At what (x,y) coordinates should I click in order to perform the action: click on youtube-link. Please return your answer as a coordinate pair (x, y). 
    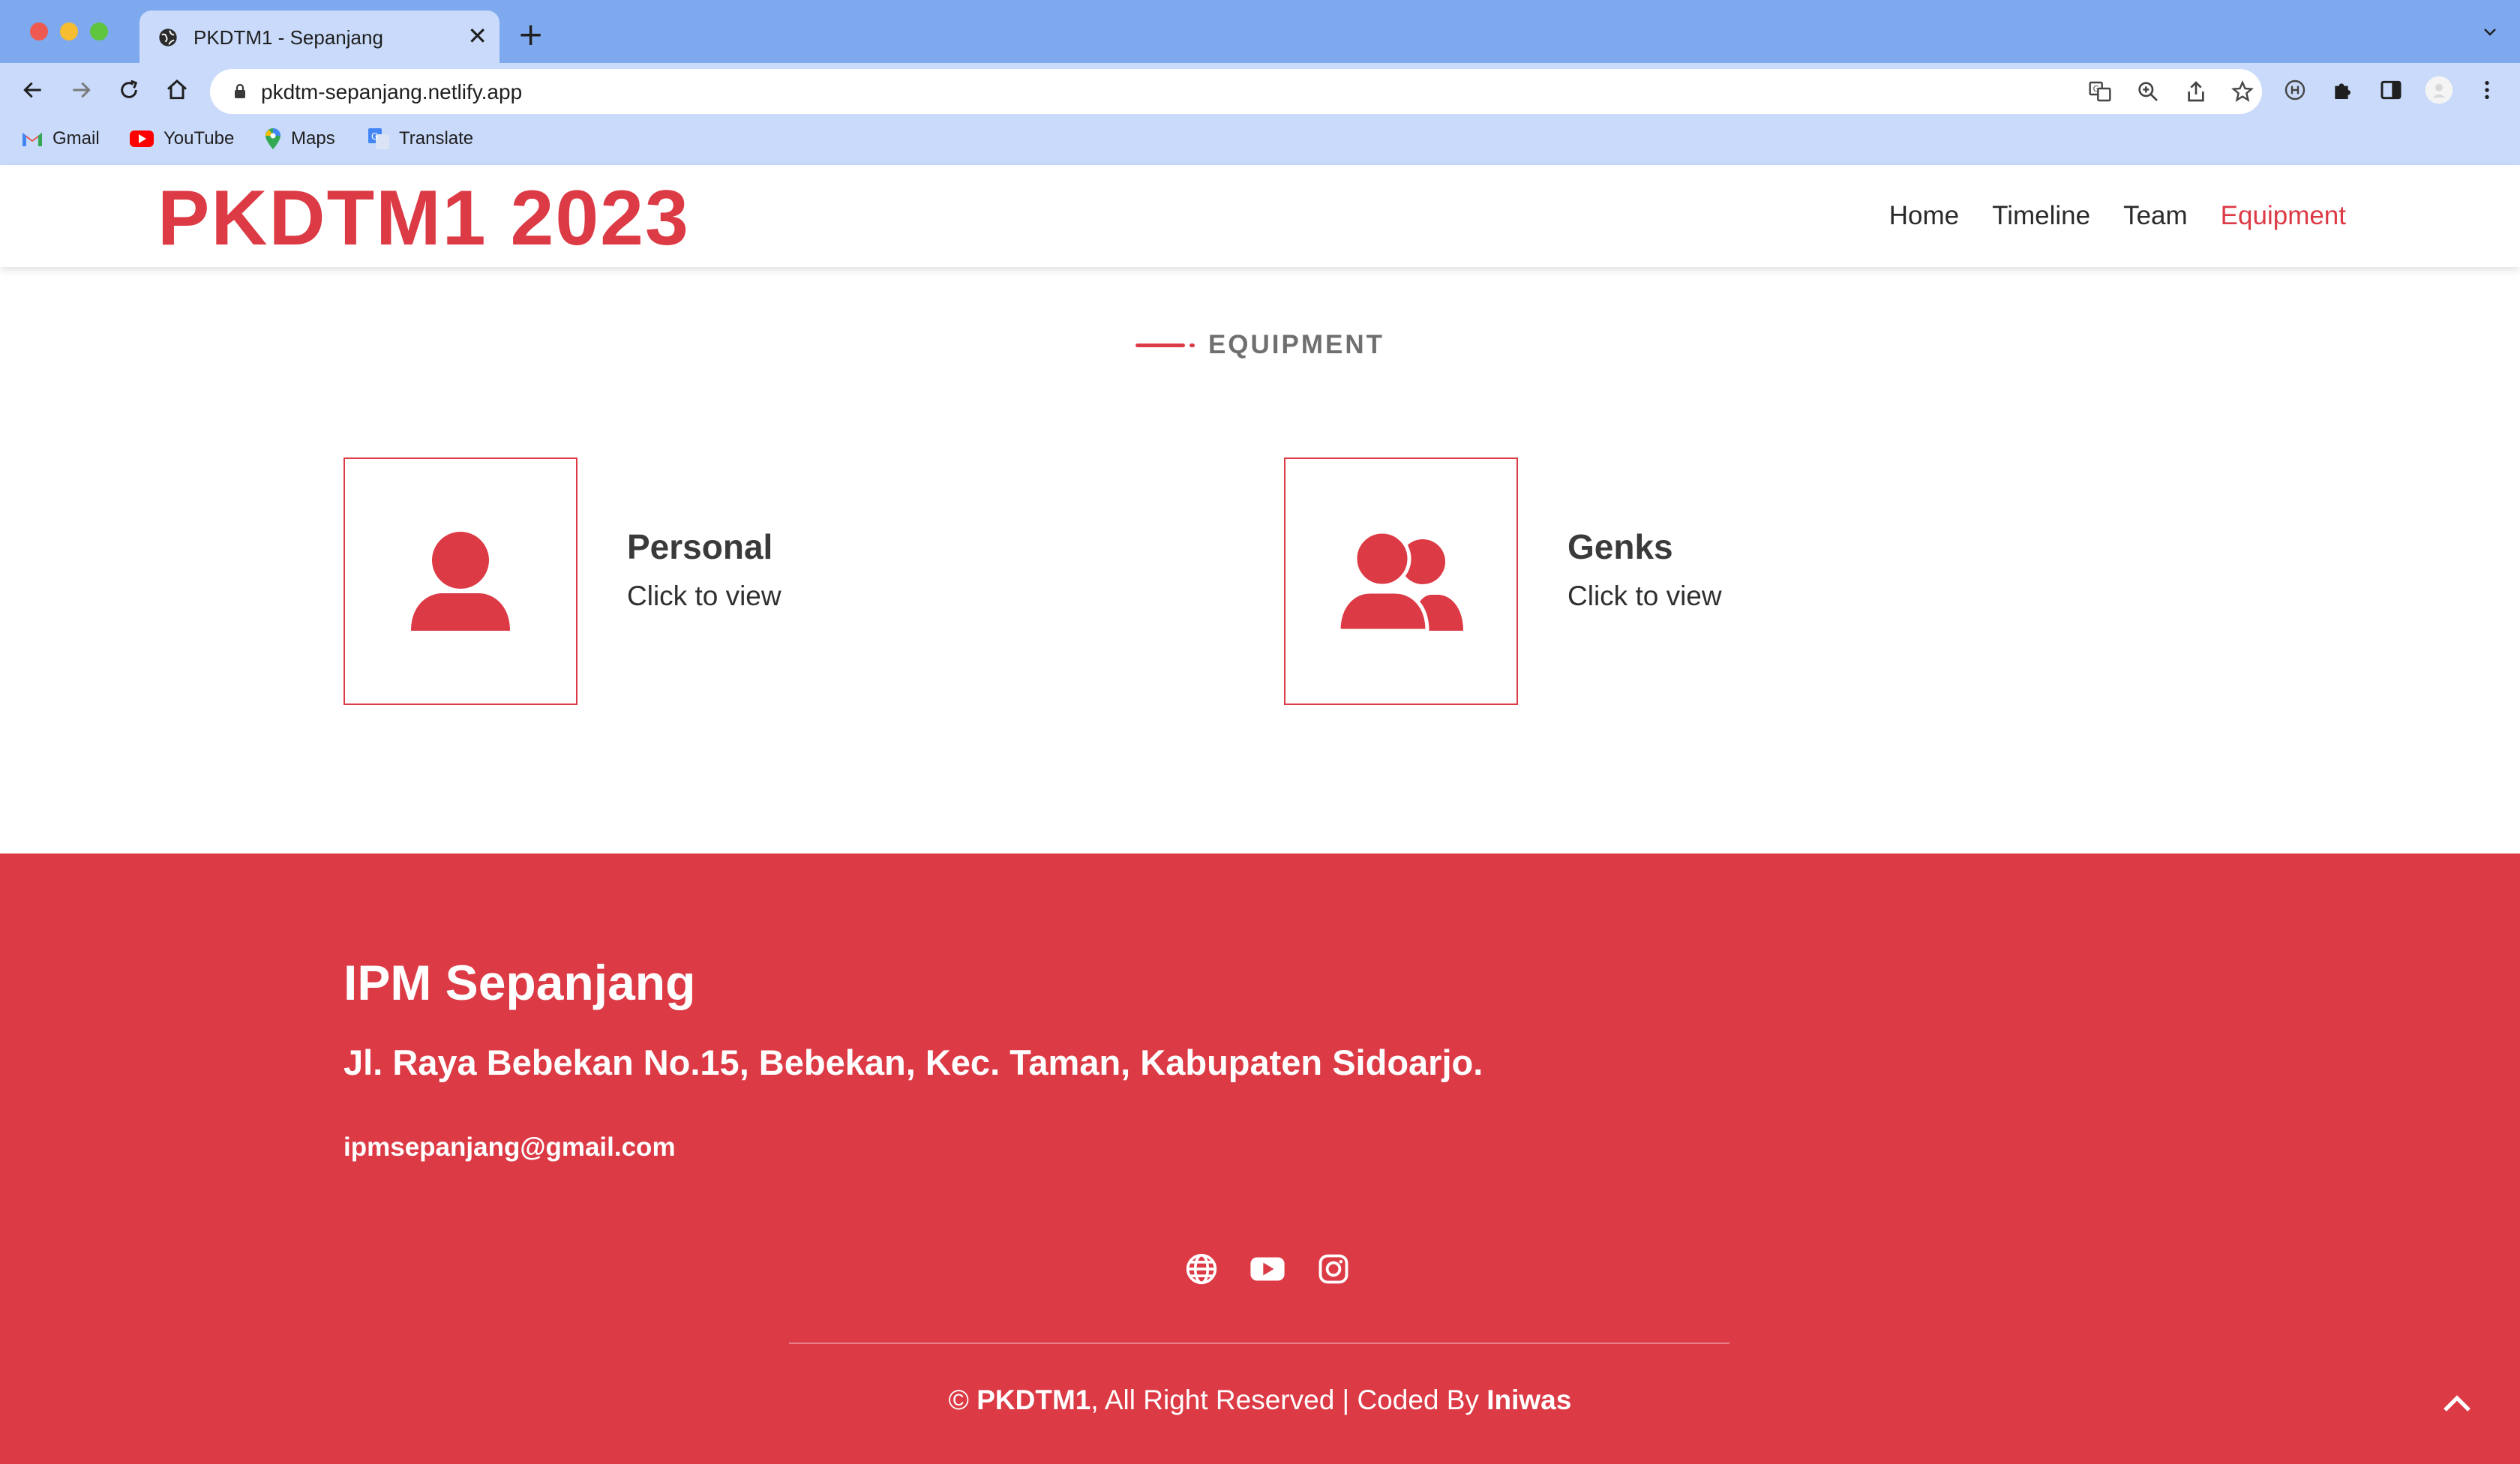
    Looking at the image, I should click on (1268, 1269).